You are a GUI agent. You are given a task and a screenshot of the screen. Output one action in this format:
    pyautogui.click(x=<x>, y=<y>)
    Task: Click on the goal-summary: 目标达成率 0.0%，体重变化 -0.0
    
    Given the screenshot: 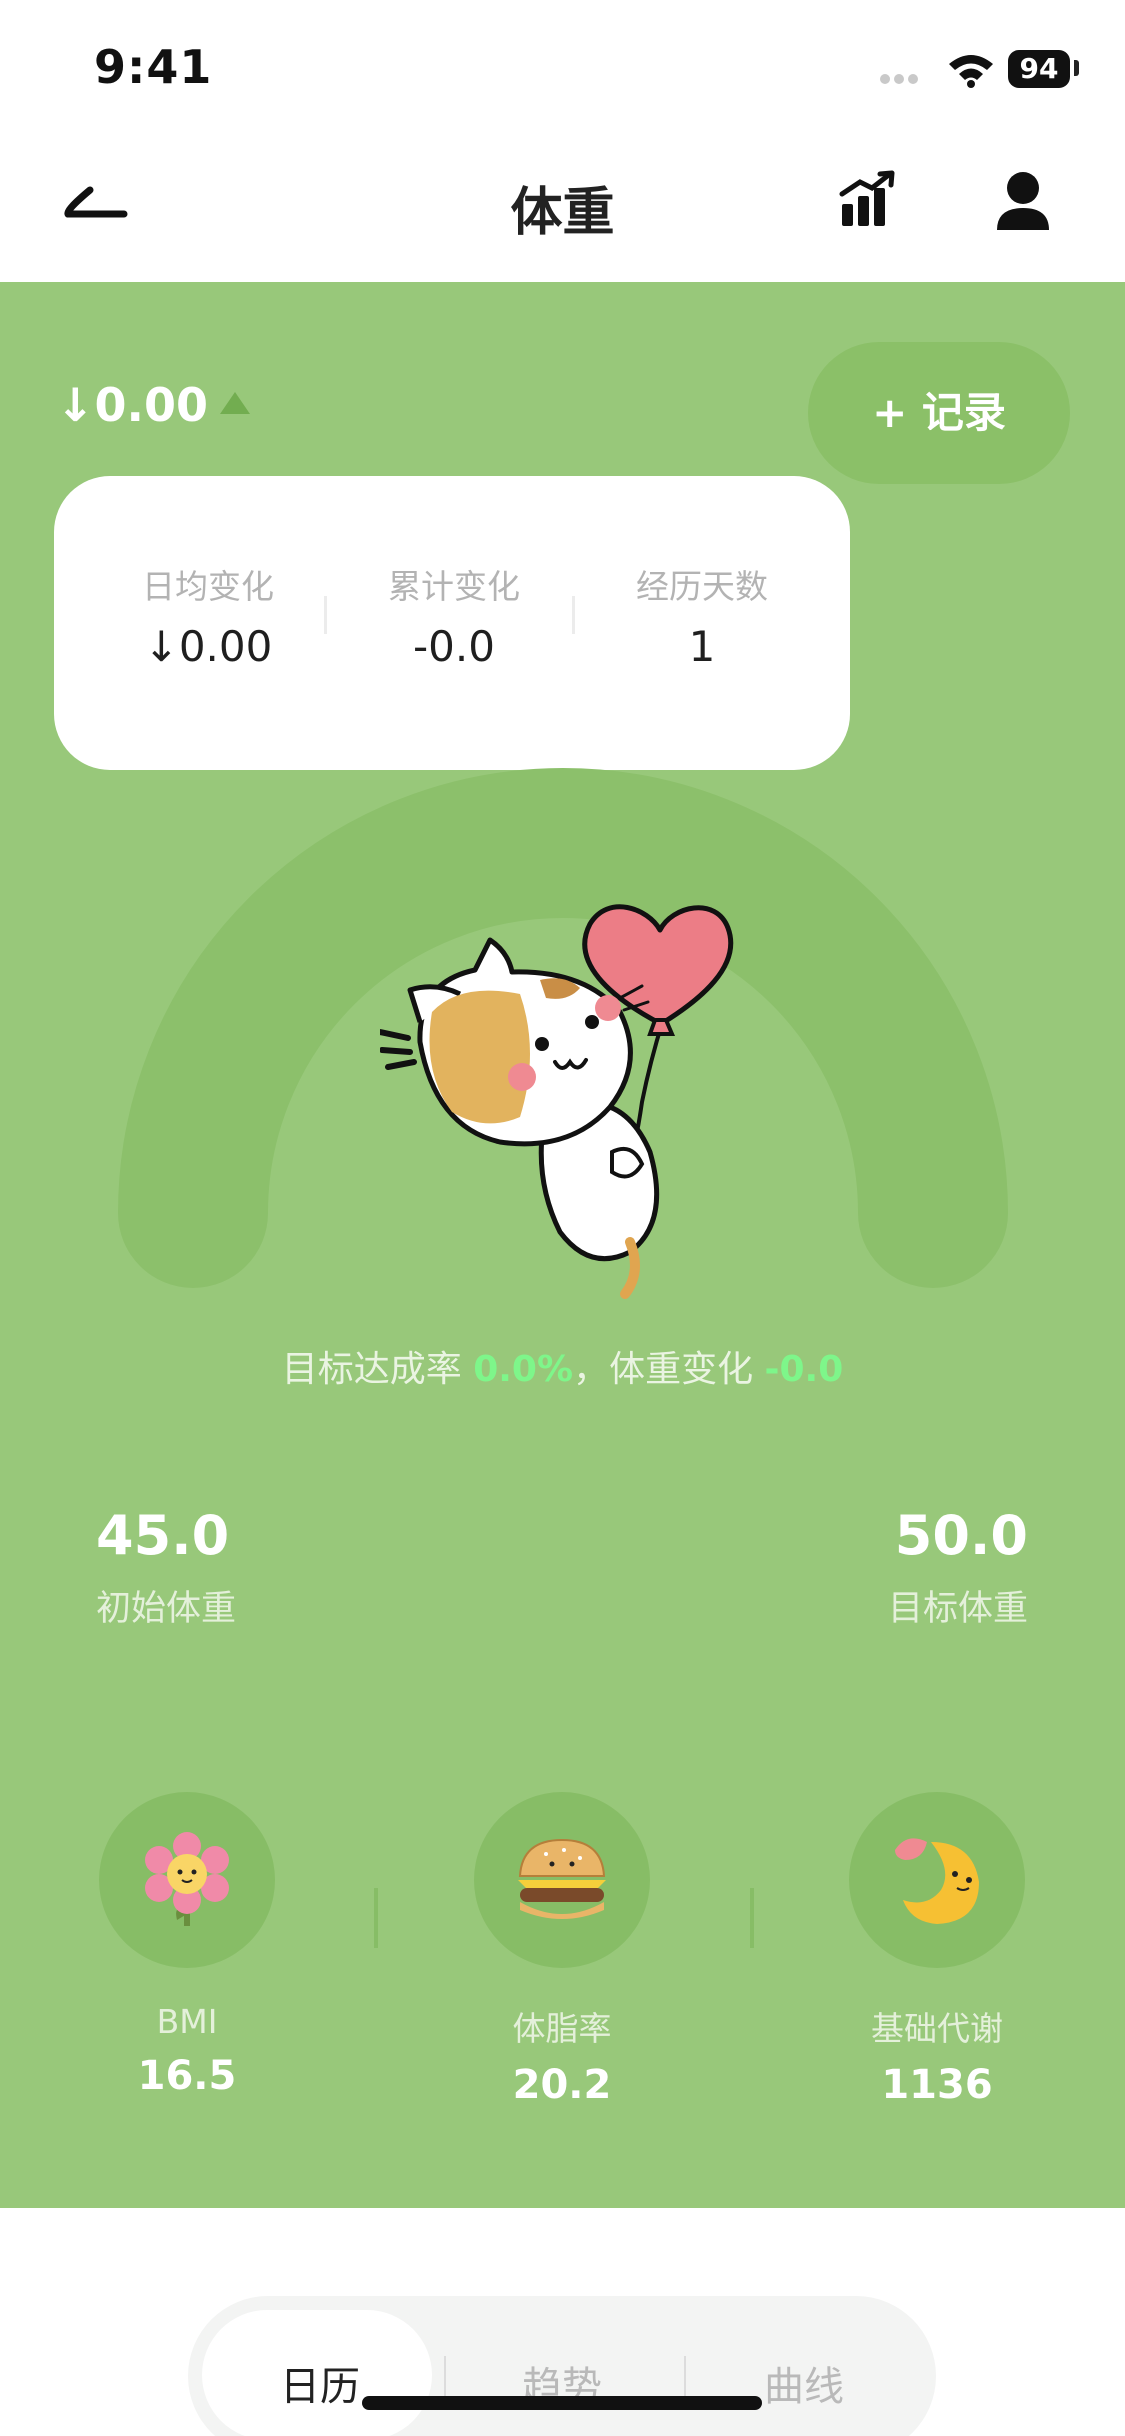 What is the action you would take?
    pyautogui.click(x=562, y=1366)
    